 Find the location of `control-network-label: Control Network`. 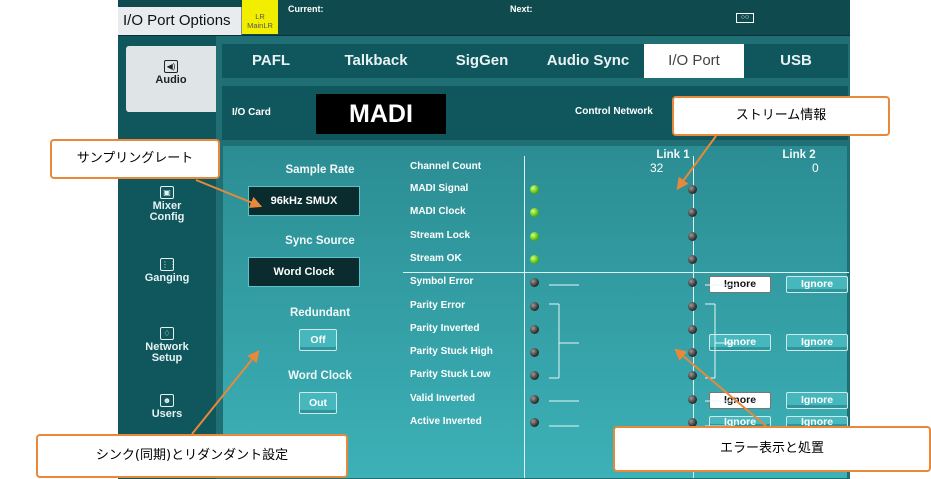

control-network-label: Control Network is located at coordinates (614, 111).